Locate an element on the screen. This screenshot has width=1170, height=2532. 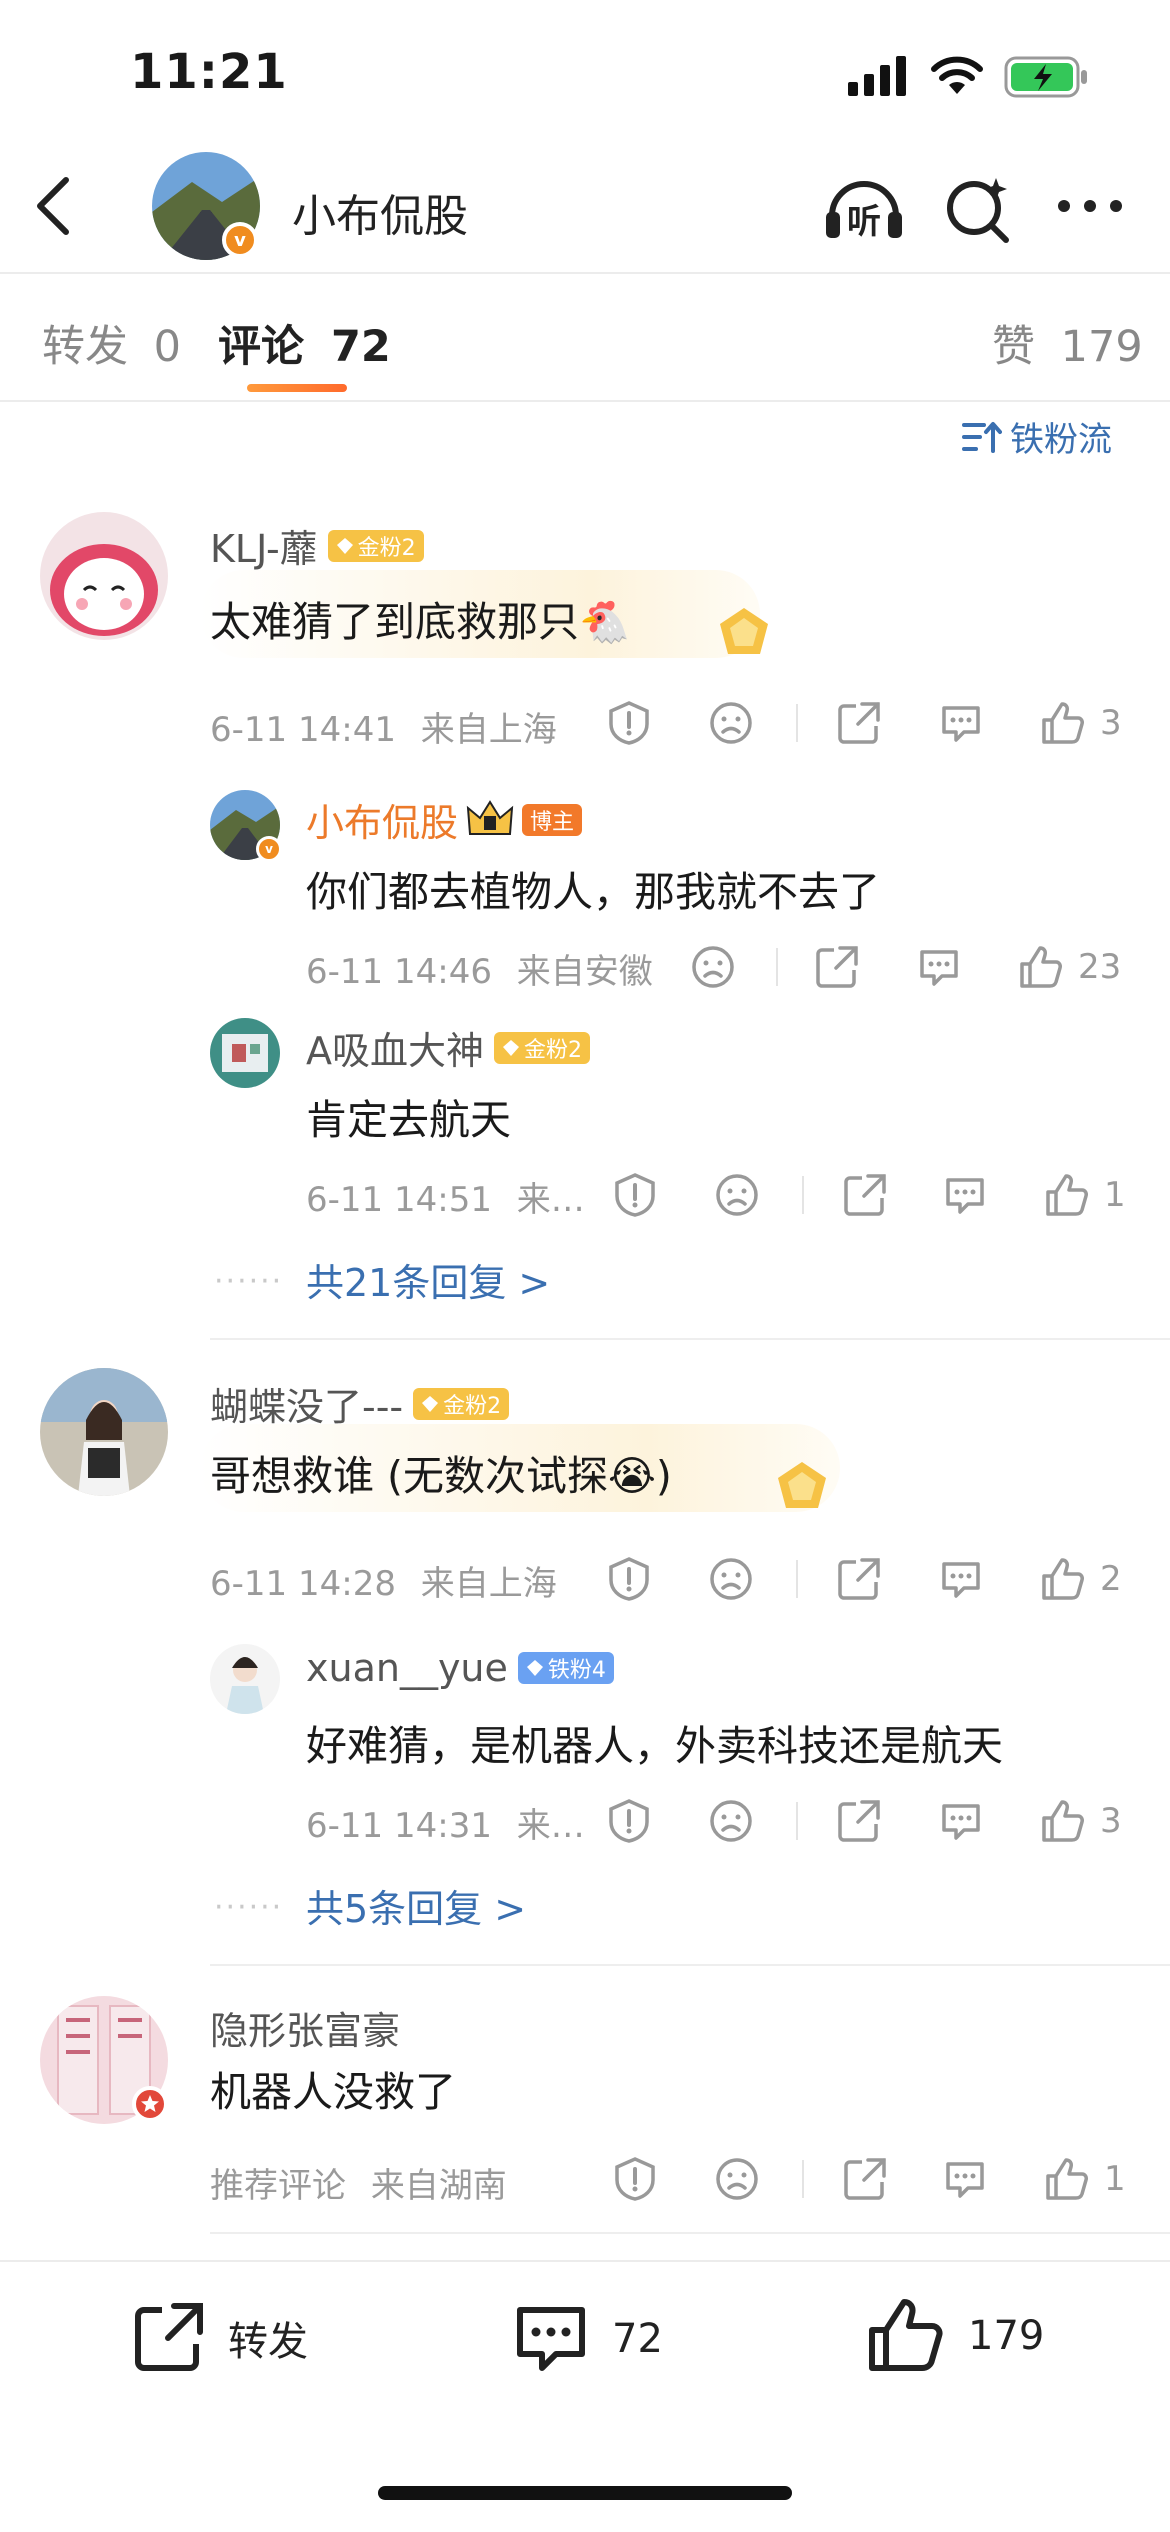
more-icon is located at coordinates (1091, 206).